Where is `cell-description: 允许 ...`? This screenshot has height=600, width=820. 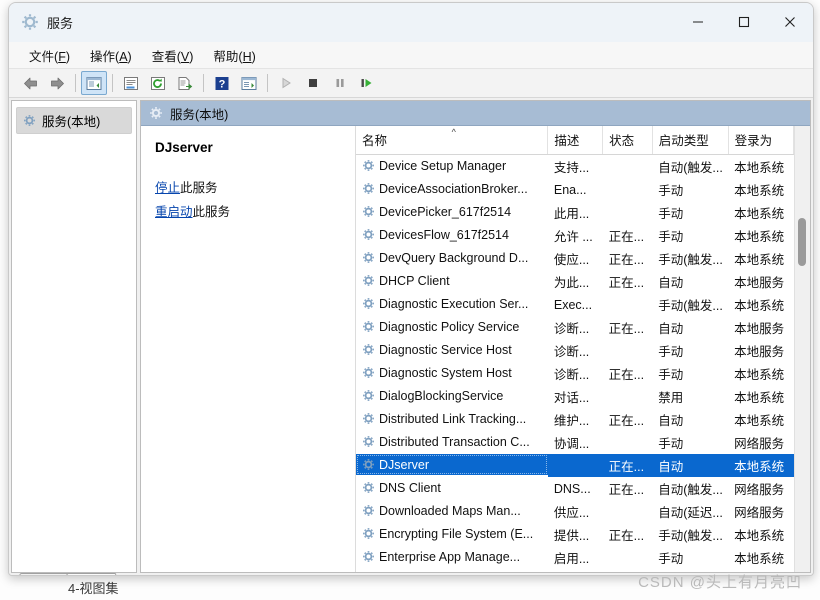
cell-description: 允许 ... is located at coordinates (573, 237).